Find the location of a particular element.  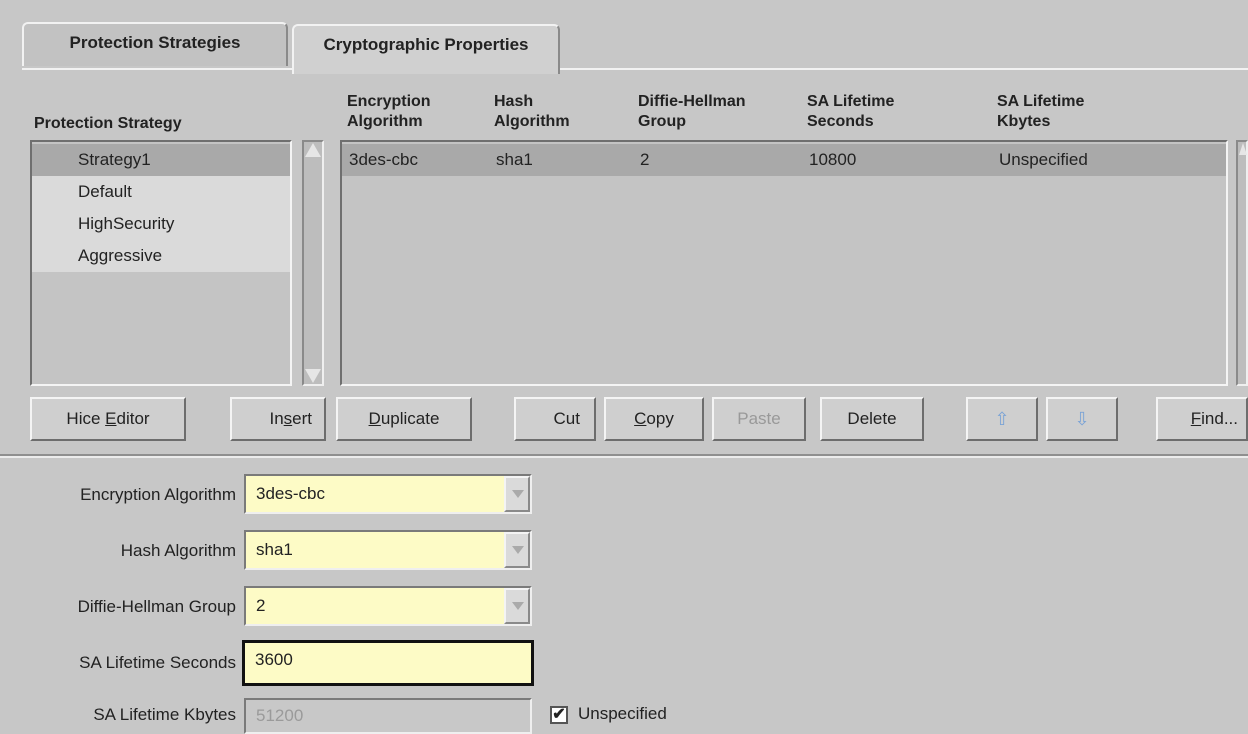

paste-button: Paste is located at coordinates (759, 419).